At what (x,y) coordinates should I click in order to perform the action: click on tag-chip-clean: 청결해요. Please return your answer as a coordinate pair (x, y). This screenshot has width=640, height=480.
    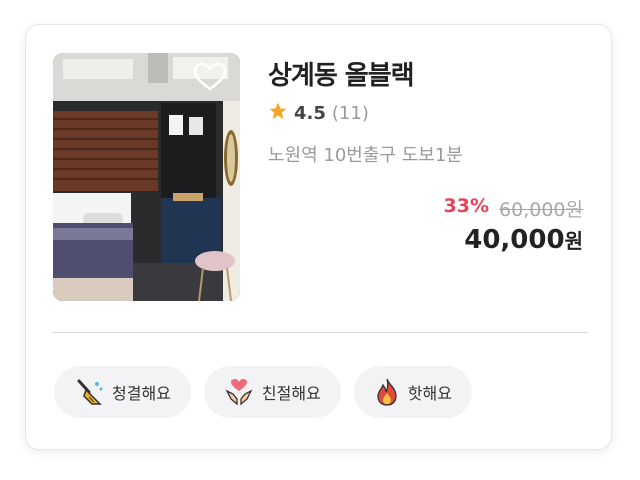
    Looking at the image, I should click on (122, 392).